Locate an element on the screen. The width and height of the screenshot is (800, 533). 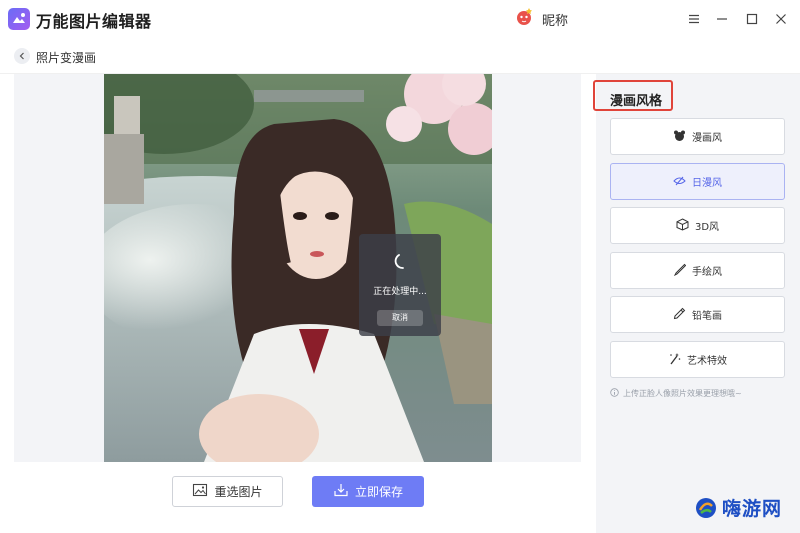
image-icon is located at coordinates (200, 491).